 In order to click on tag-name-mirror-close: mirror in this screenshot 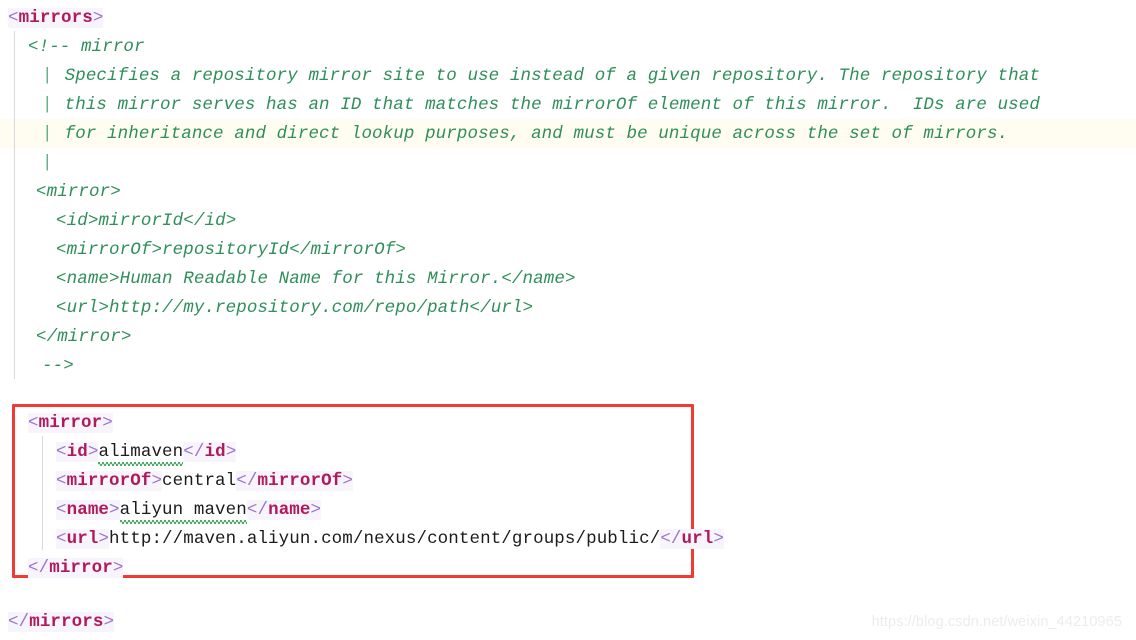, I will do `click(81, 568)`.